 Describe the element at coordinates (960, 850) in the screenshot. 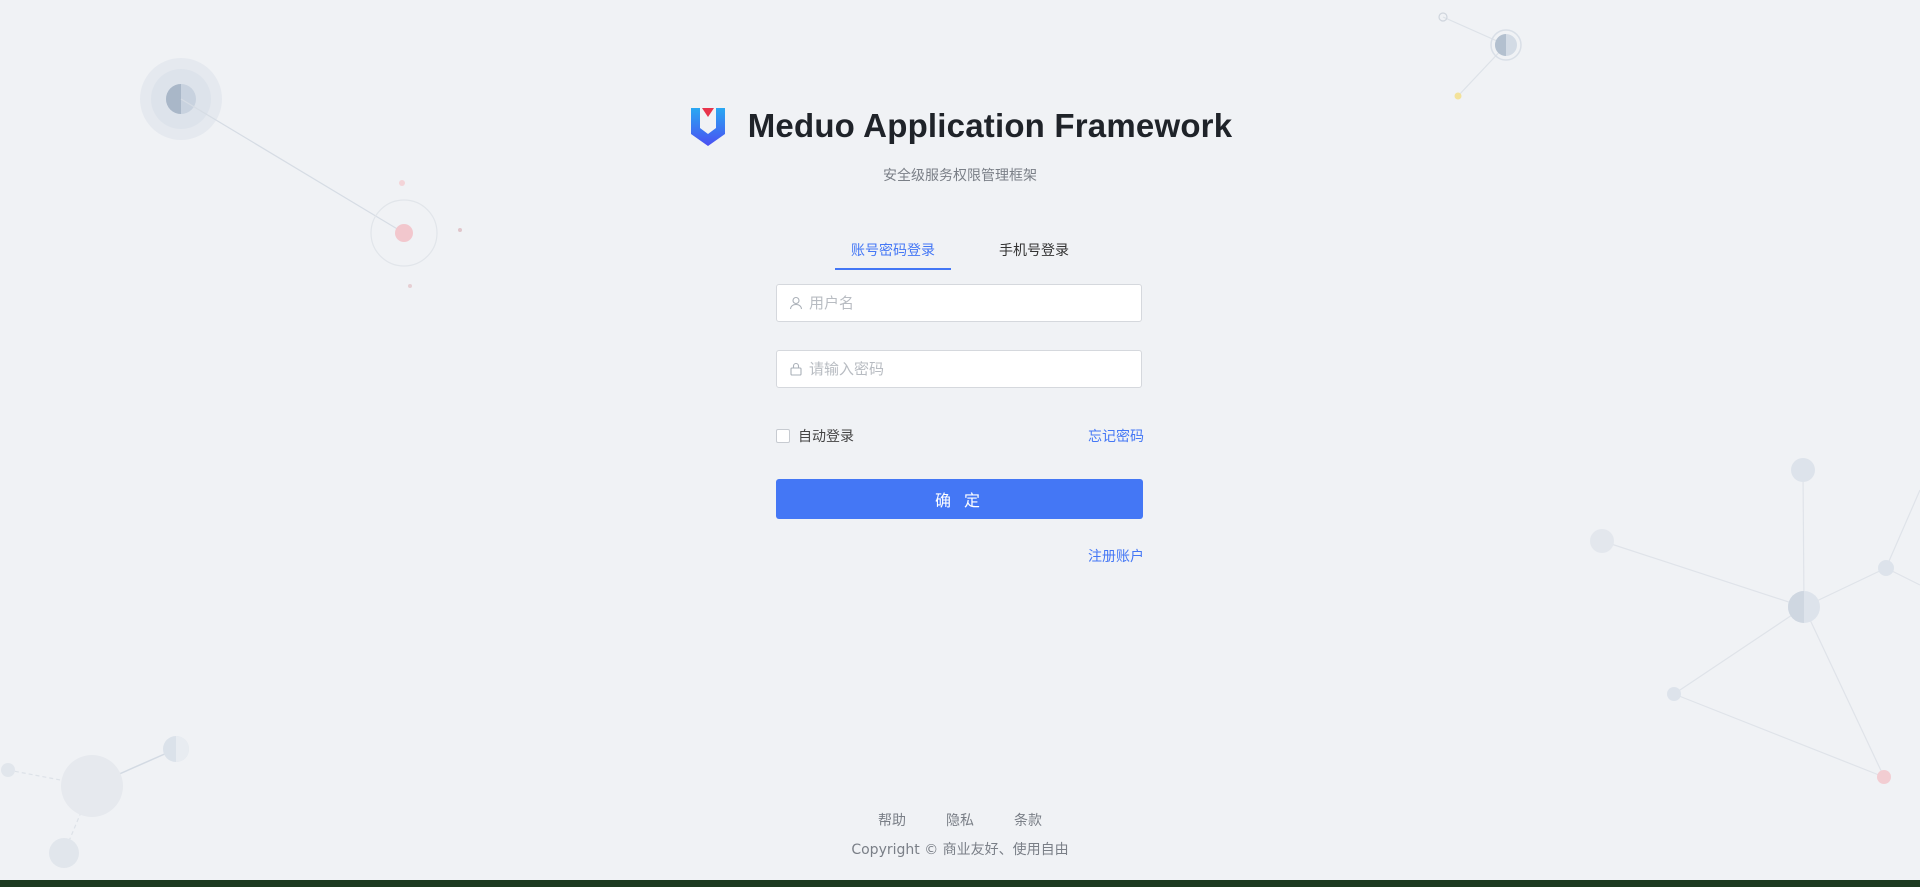

I see `copyright-text: Copyright © 商业友好、使用自由` at that location.